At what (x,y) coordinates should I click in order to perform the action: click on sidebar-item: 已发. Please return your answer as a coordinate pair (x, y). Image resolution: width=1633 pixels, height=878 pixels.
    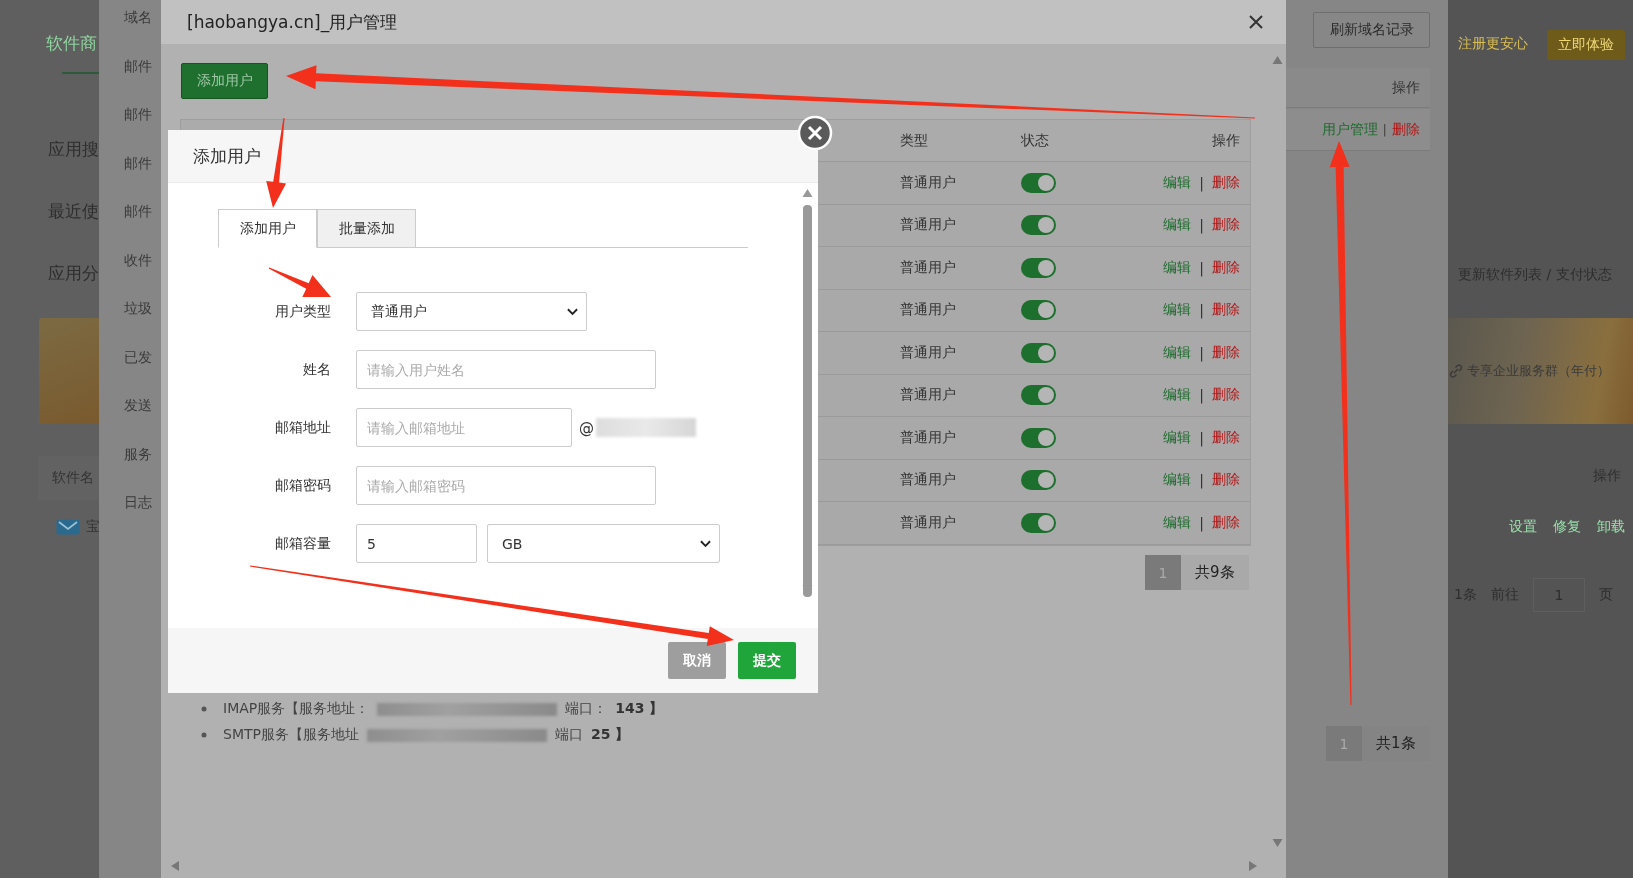
    Looking at the image, I should click on (138, 356).